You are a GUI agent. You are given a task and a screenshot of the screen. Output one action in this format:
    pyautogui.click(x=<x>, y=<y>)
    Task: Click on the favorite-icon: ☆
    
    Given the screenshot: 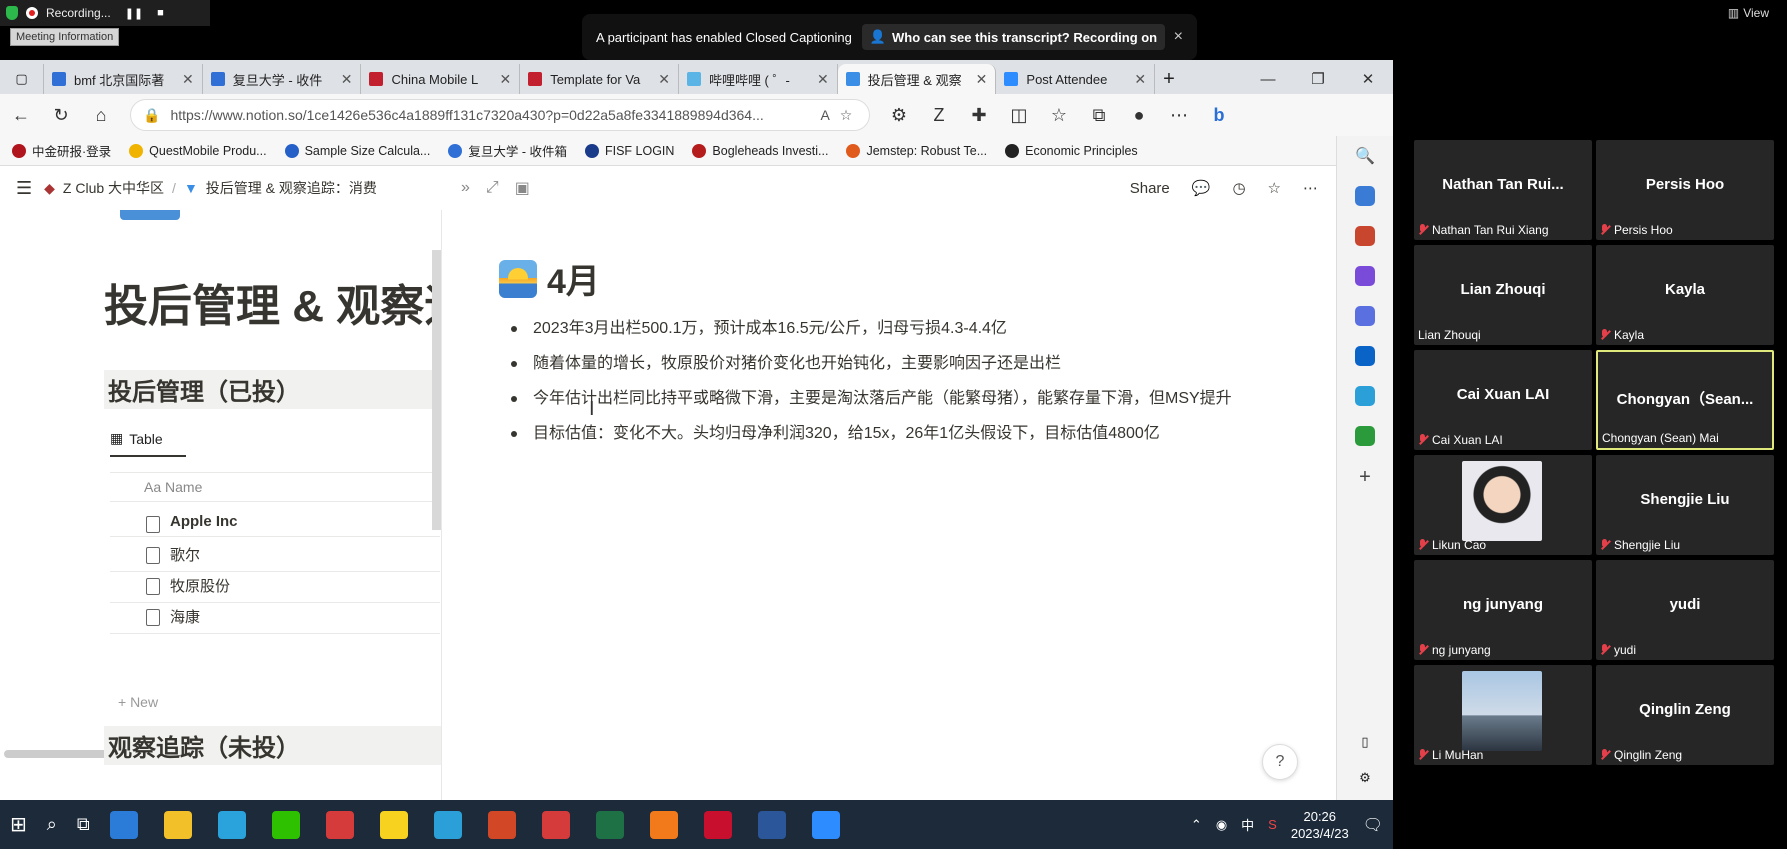 What is the action you would take?
    pyautogui.click(x=1274, y=188)
    